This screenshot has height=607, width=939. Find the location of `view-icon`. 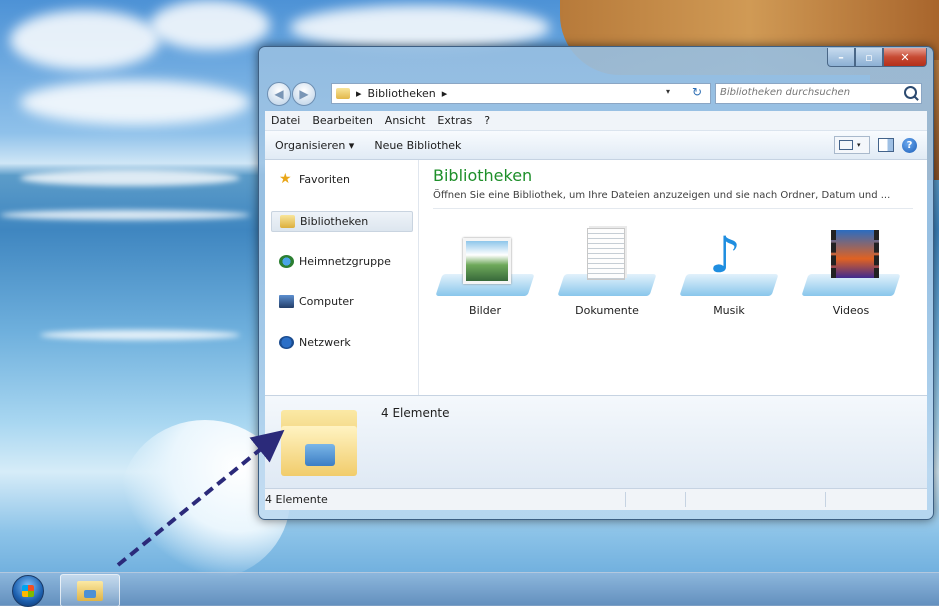

view-icon is located at coordinates (846, 145).